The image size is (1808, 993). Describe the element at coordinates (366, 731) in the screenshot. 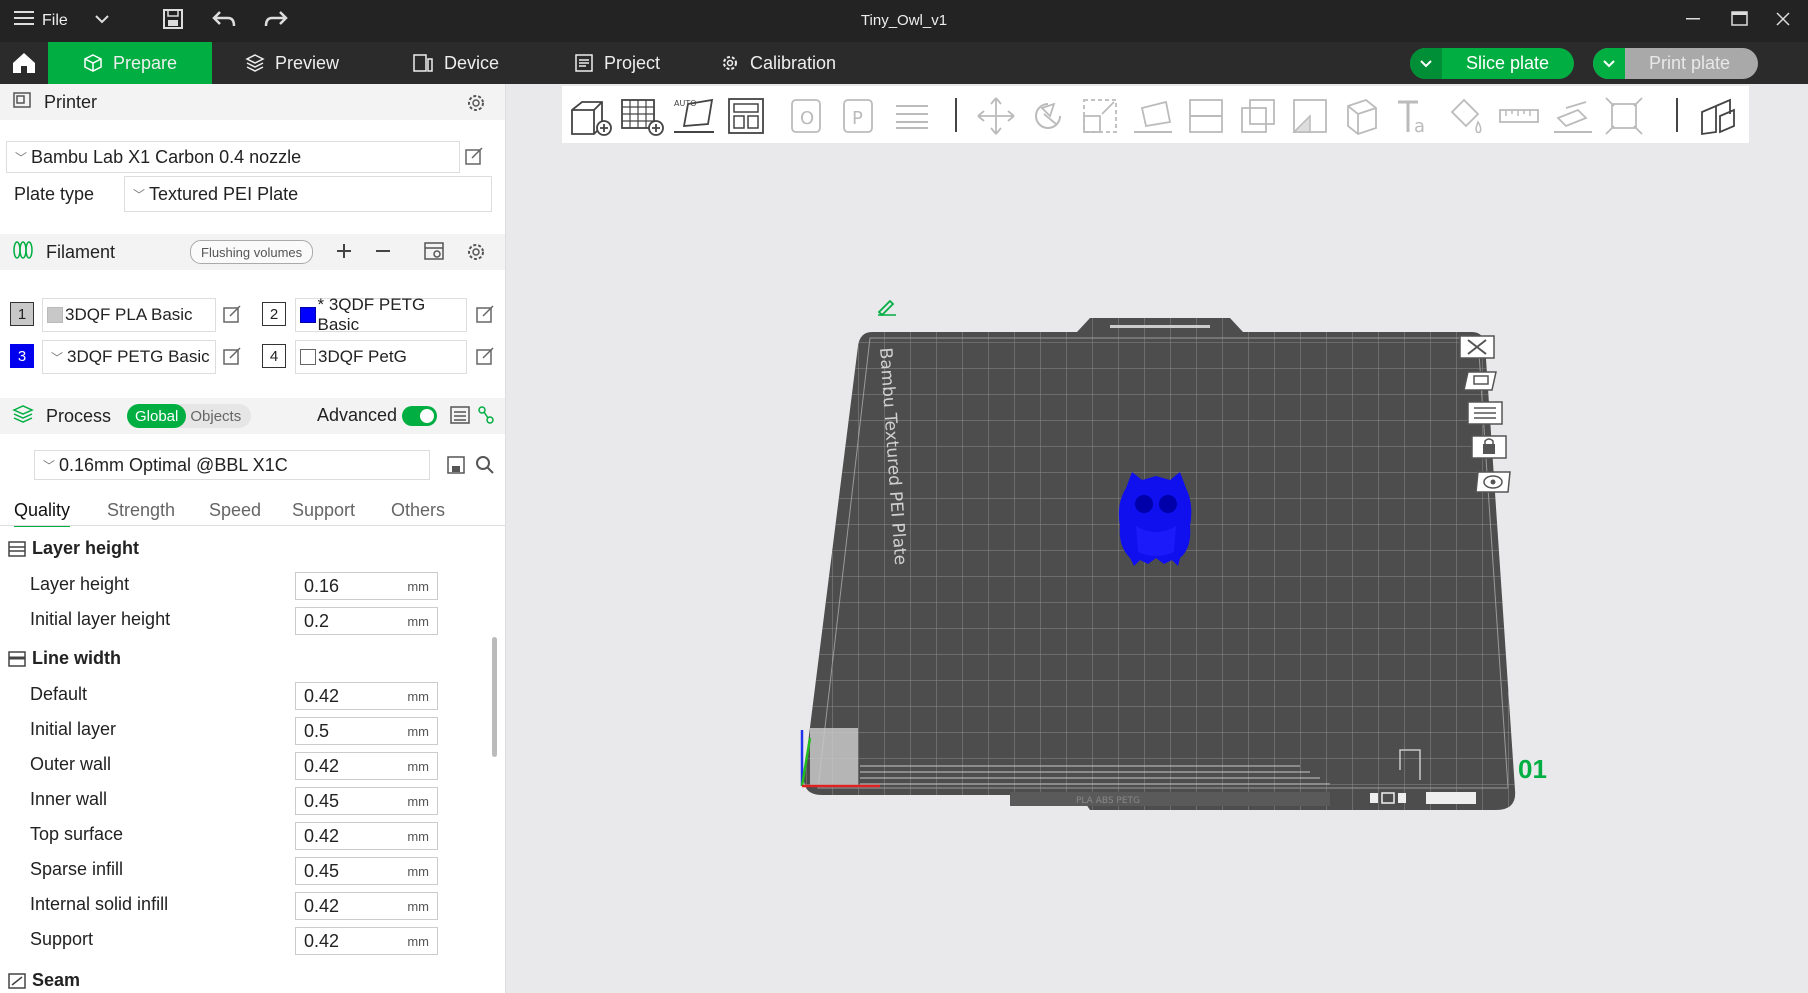

I see `line-width-initial-layer-input: 0.5 mm` at that location.